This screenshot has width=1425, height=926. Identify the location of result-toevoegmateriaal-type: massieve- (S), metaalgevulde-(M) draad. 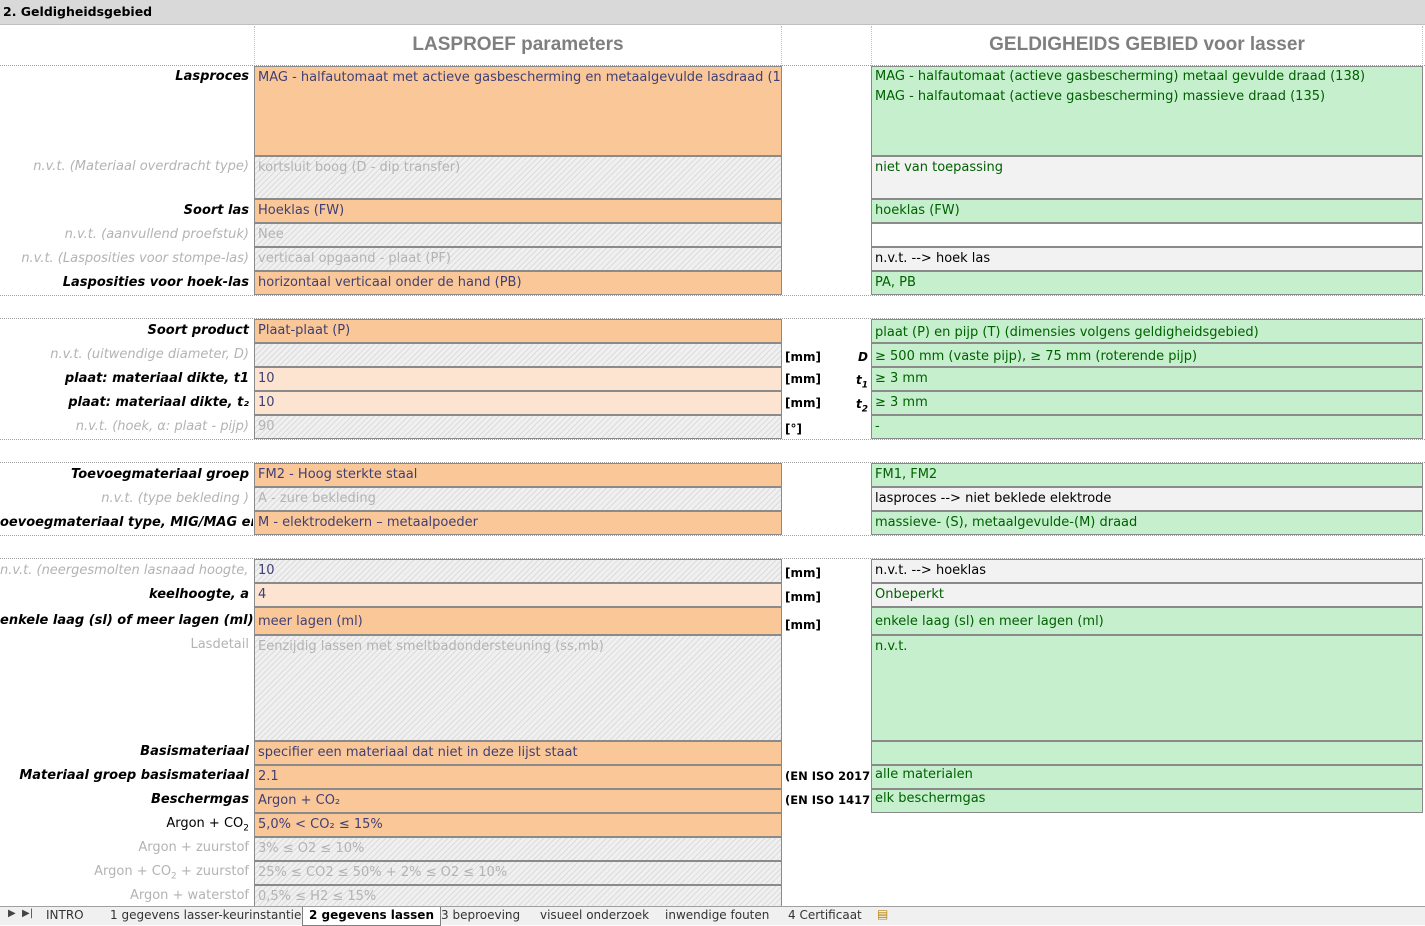
(1147, 523).